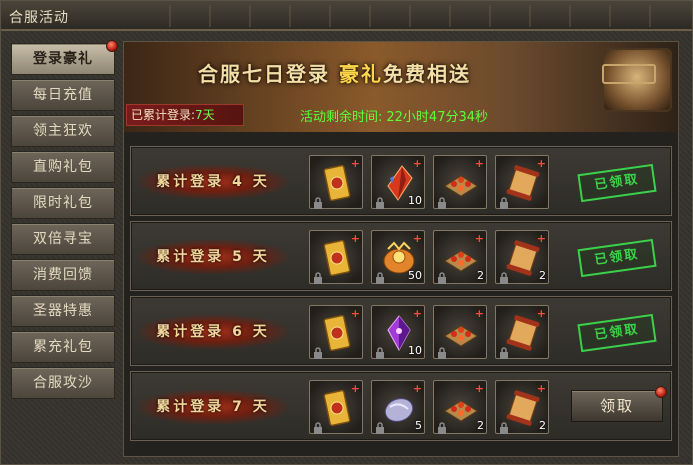 The image size is (693, 465). Describe the element at coordinates (334, 72) in the screenshot. I see `banner-title: 合服七日登录 豪礼免费相送` at that location.